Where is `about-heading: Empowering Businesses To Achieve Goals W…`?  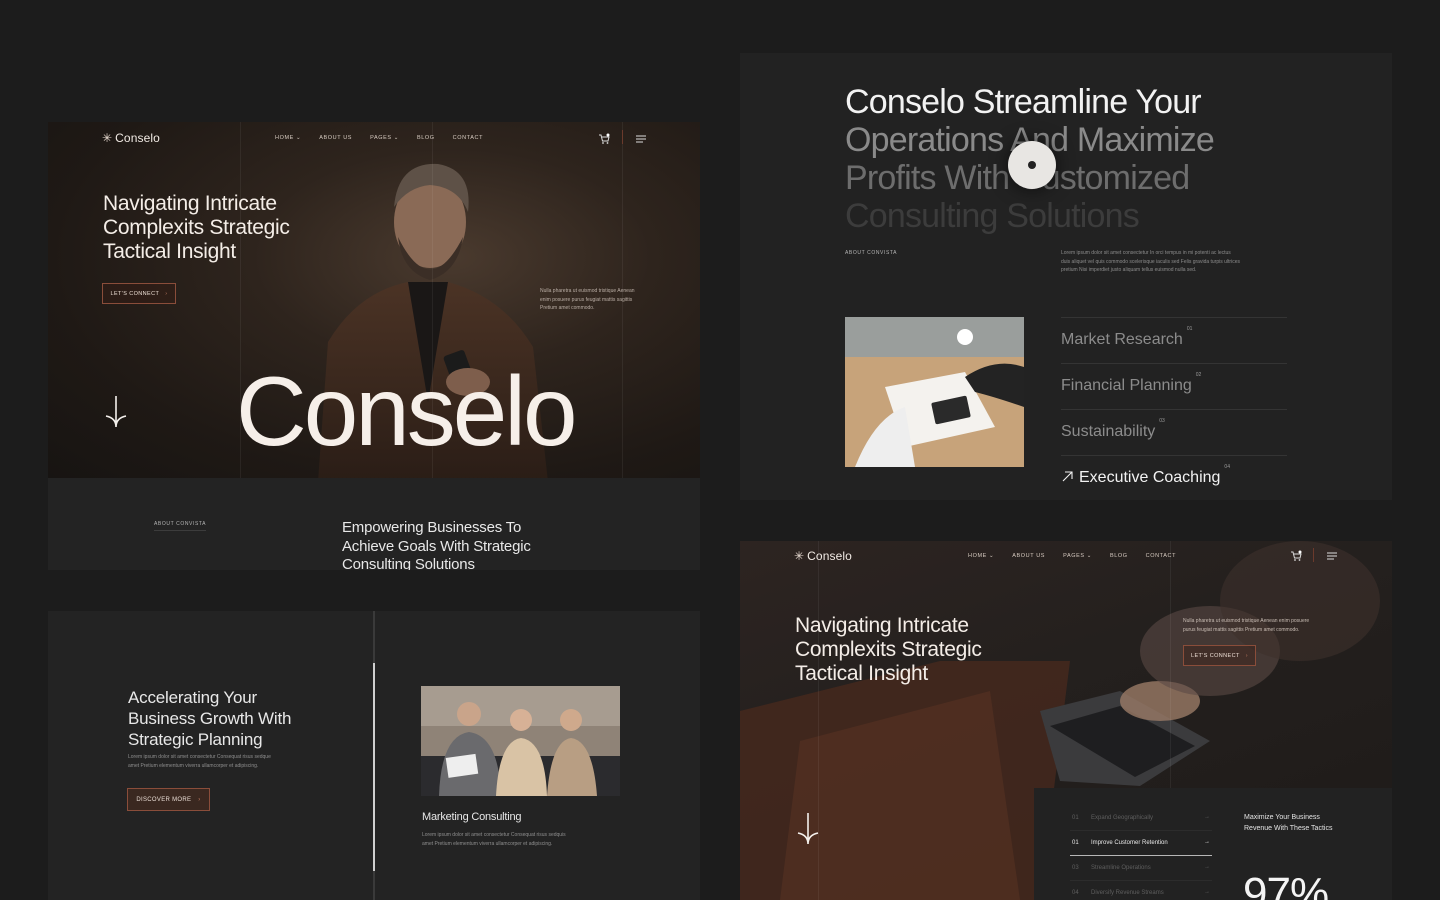 about-heading: Empowering Businesses To Achieve Goals W… is located at coordinates (436, 544).